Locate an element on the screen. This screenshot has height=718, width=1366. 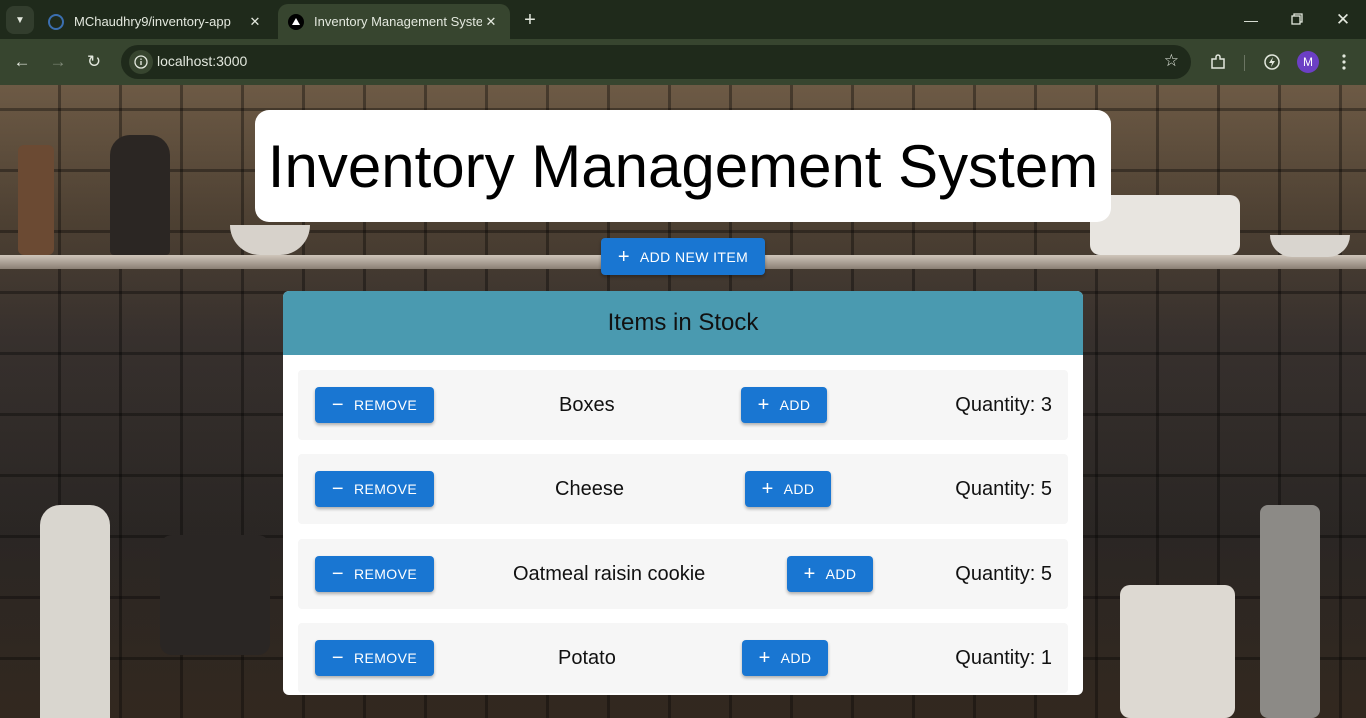
tab-inventory: Inventory Management System ✕ is located at coordinates (394, 21).